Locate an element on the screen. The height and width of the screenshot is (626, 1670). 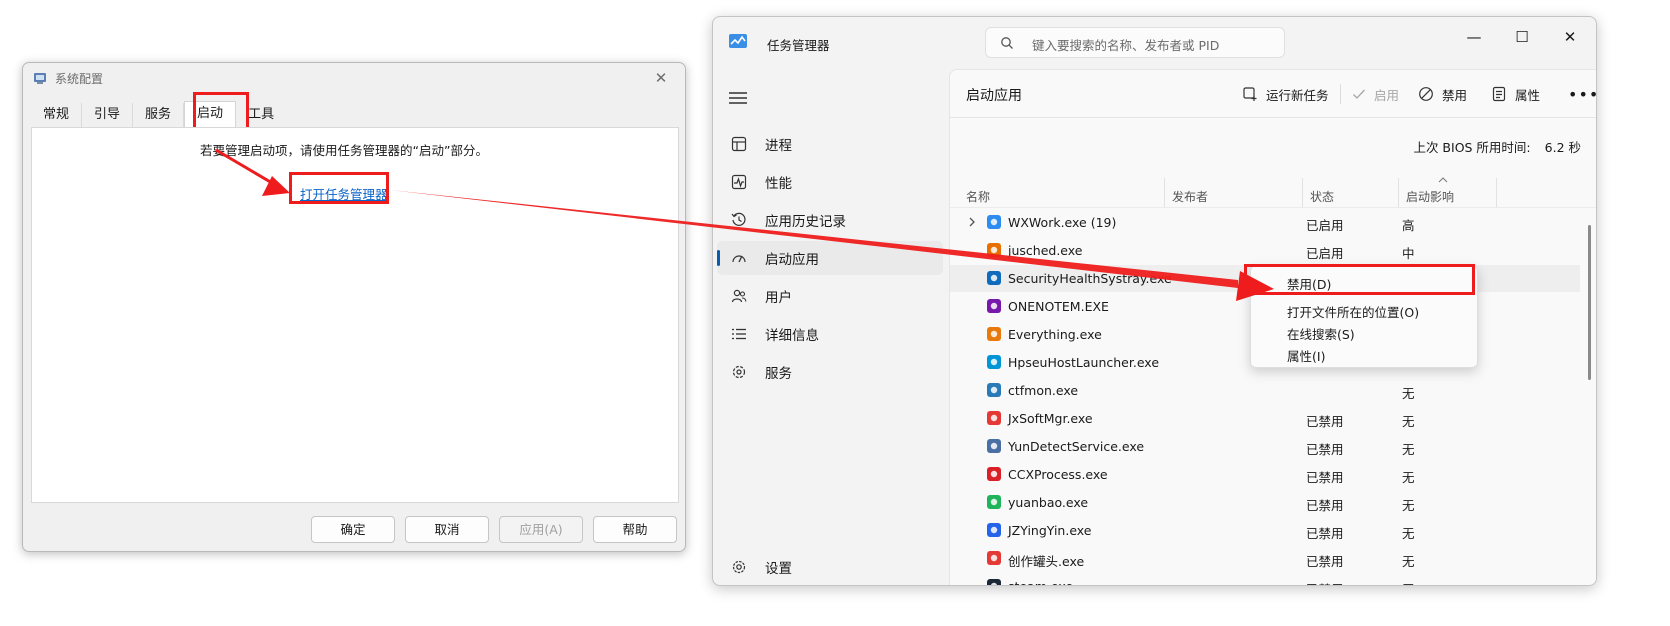
sort-caret-icon is located at coordinates (1443, 180).